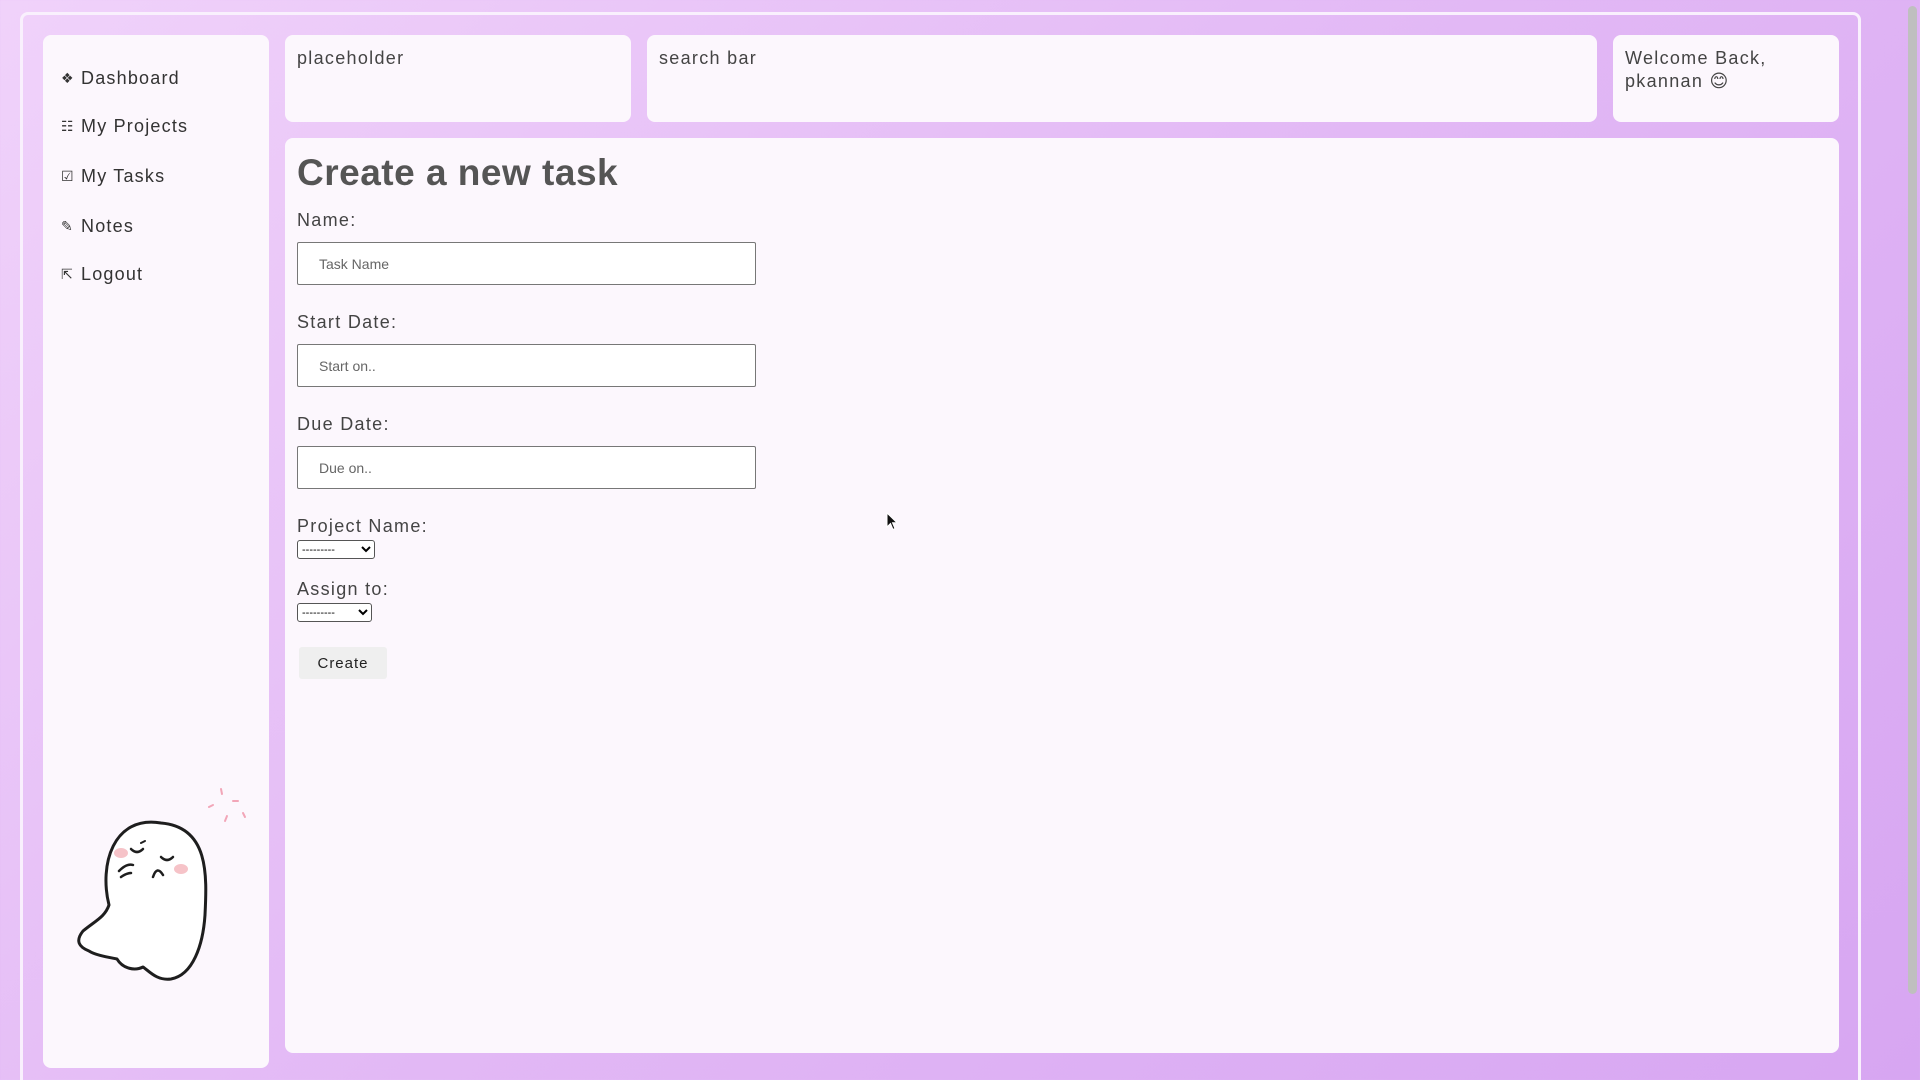 Image resolution: width=1920 pixels, height=1080 pixels. Describe the element at coordinates (68, 126) in the screenshot. I see `list-icon: ☷` at that location.